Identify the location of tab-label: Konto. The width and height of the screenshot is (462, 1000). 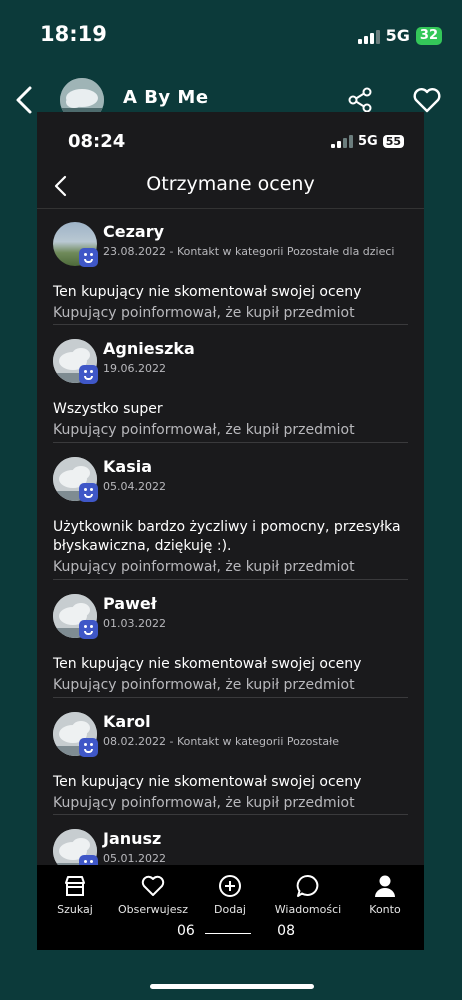
(385, 909).